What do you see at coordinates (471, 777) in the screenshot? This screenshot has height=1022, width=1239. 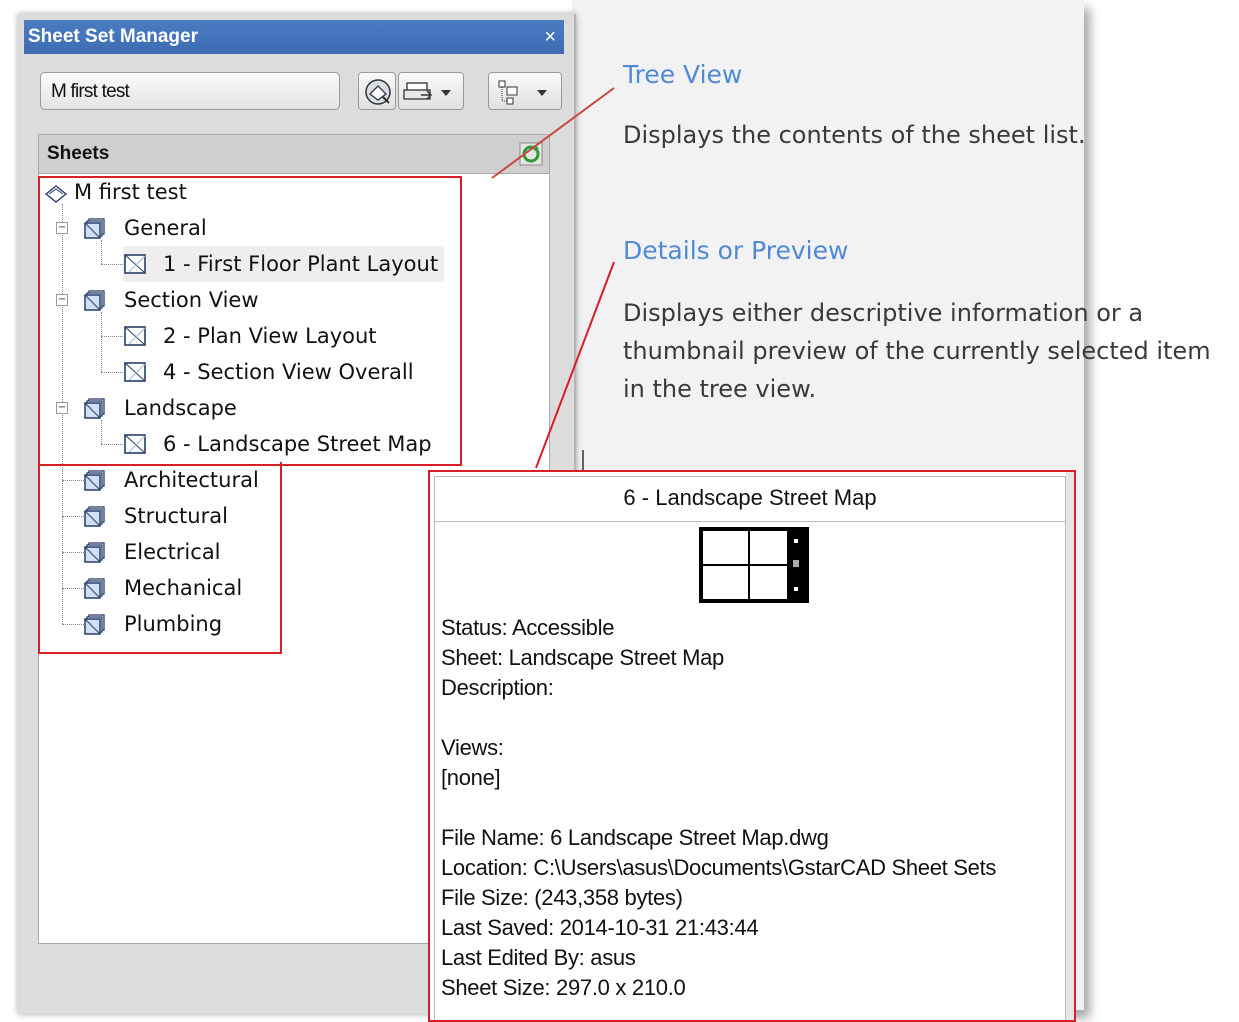 I see `views-value: [none]` at bounding box center [471, 777].